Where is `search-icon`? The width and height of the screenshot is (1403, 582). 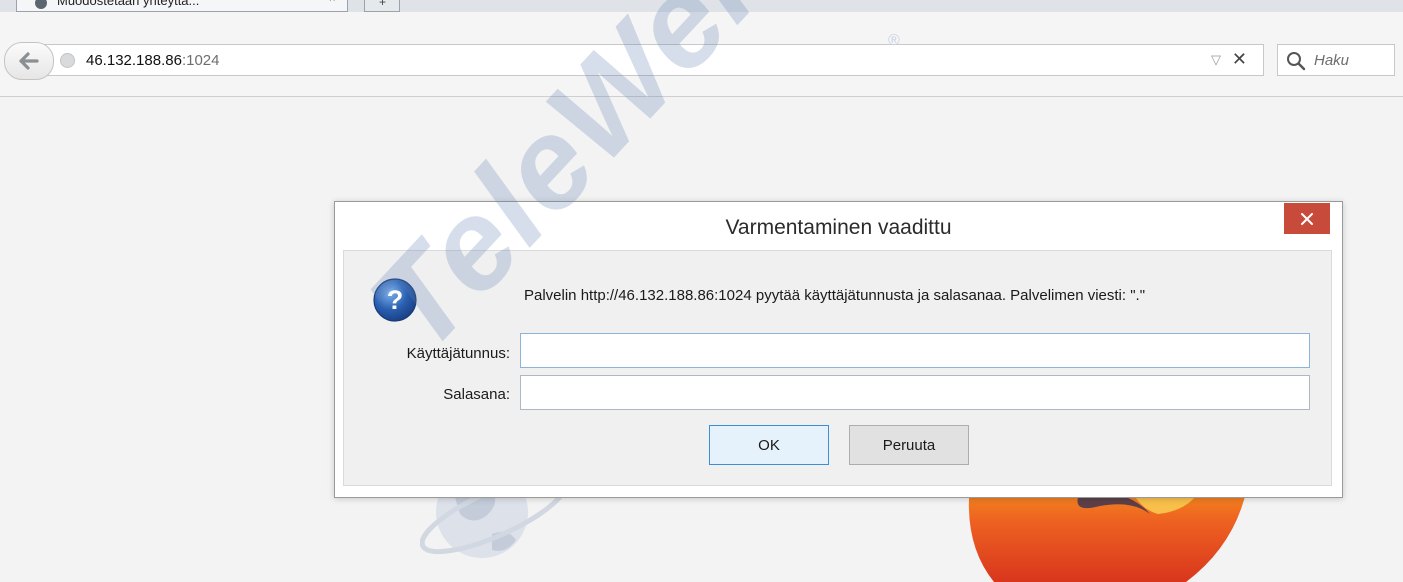 search-icon is located at coordinates (1296, 61).